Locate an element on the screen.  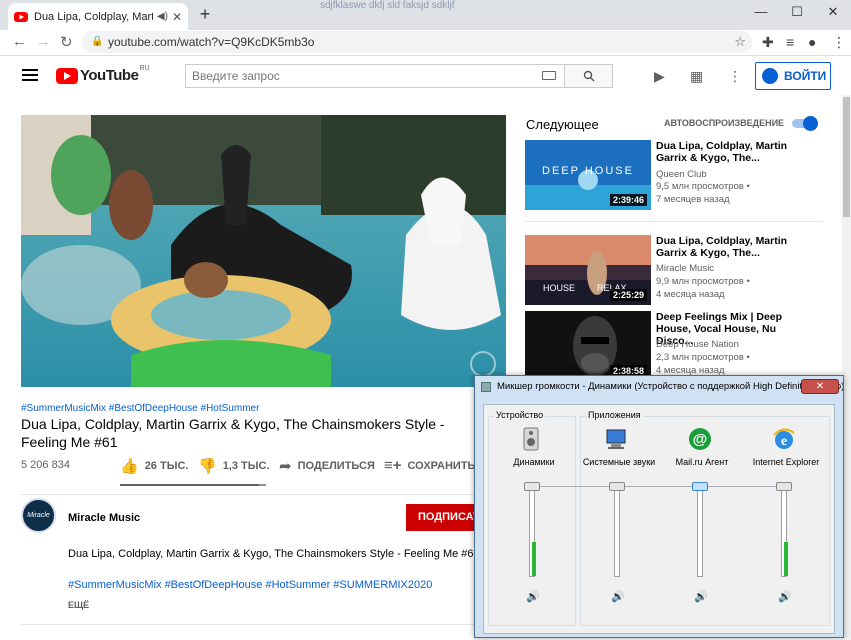
internet-explorer-icon: e is located at coordinates (784, 439).